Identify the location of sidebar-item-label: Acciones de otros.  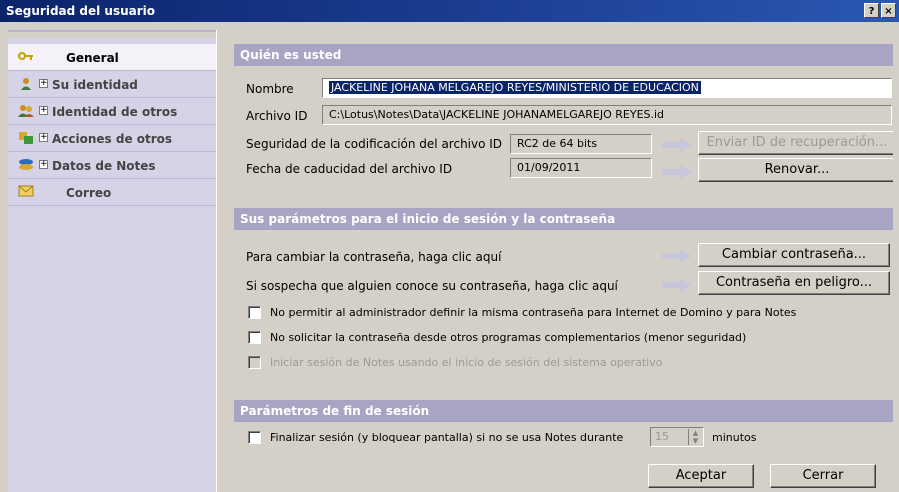
(112, 139).